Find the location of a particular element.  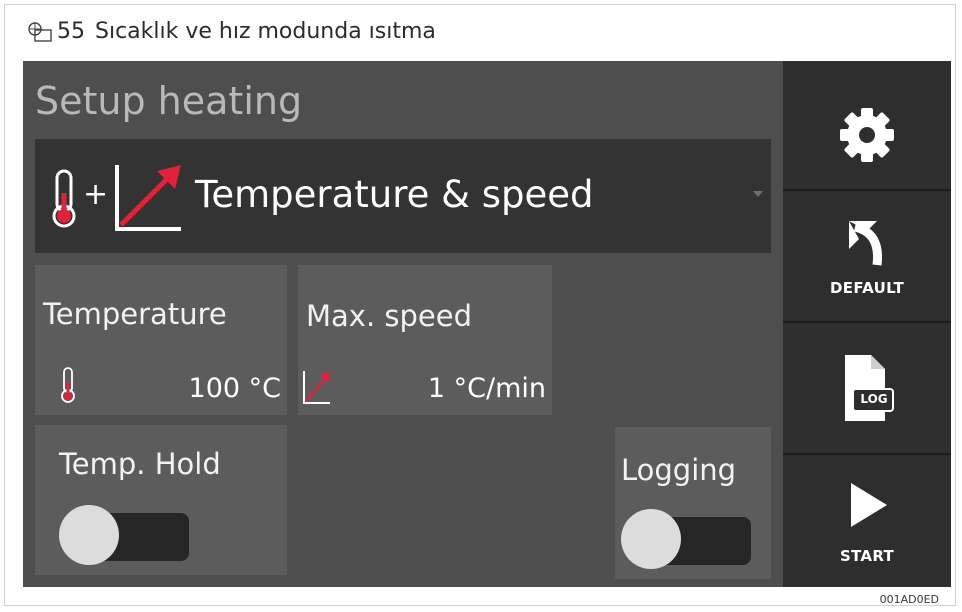

temp-hold-label: Temp. Hold is located at coordinates (140, 464).